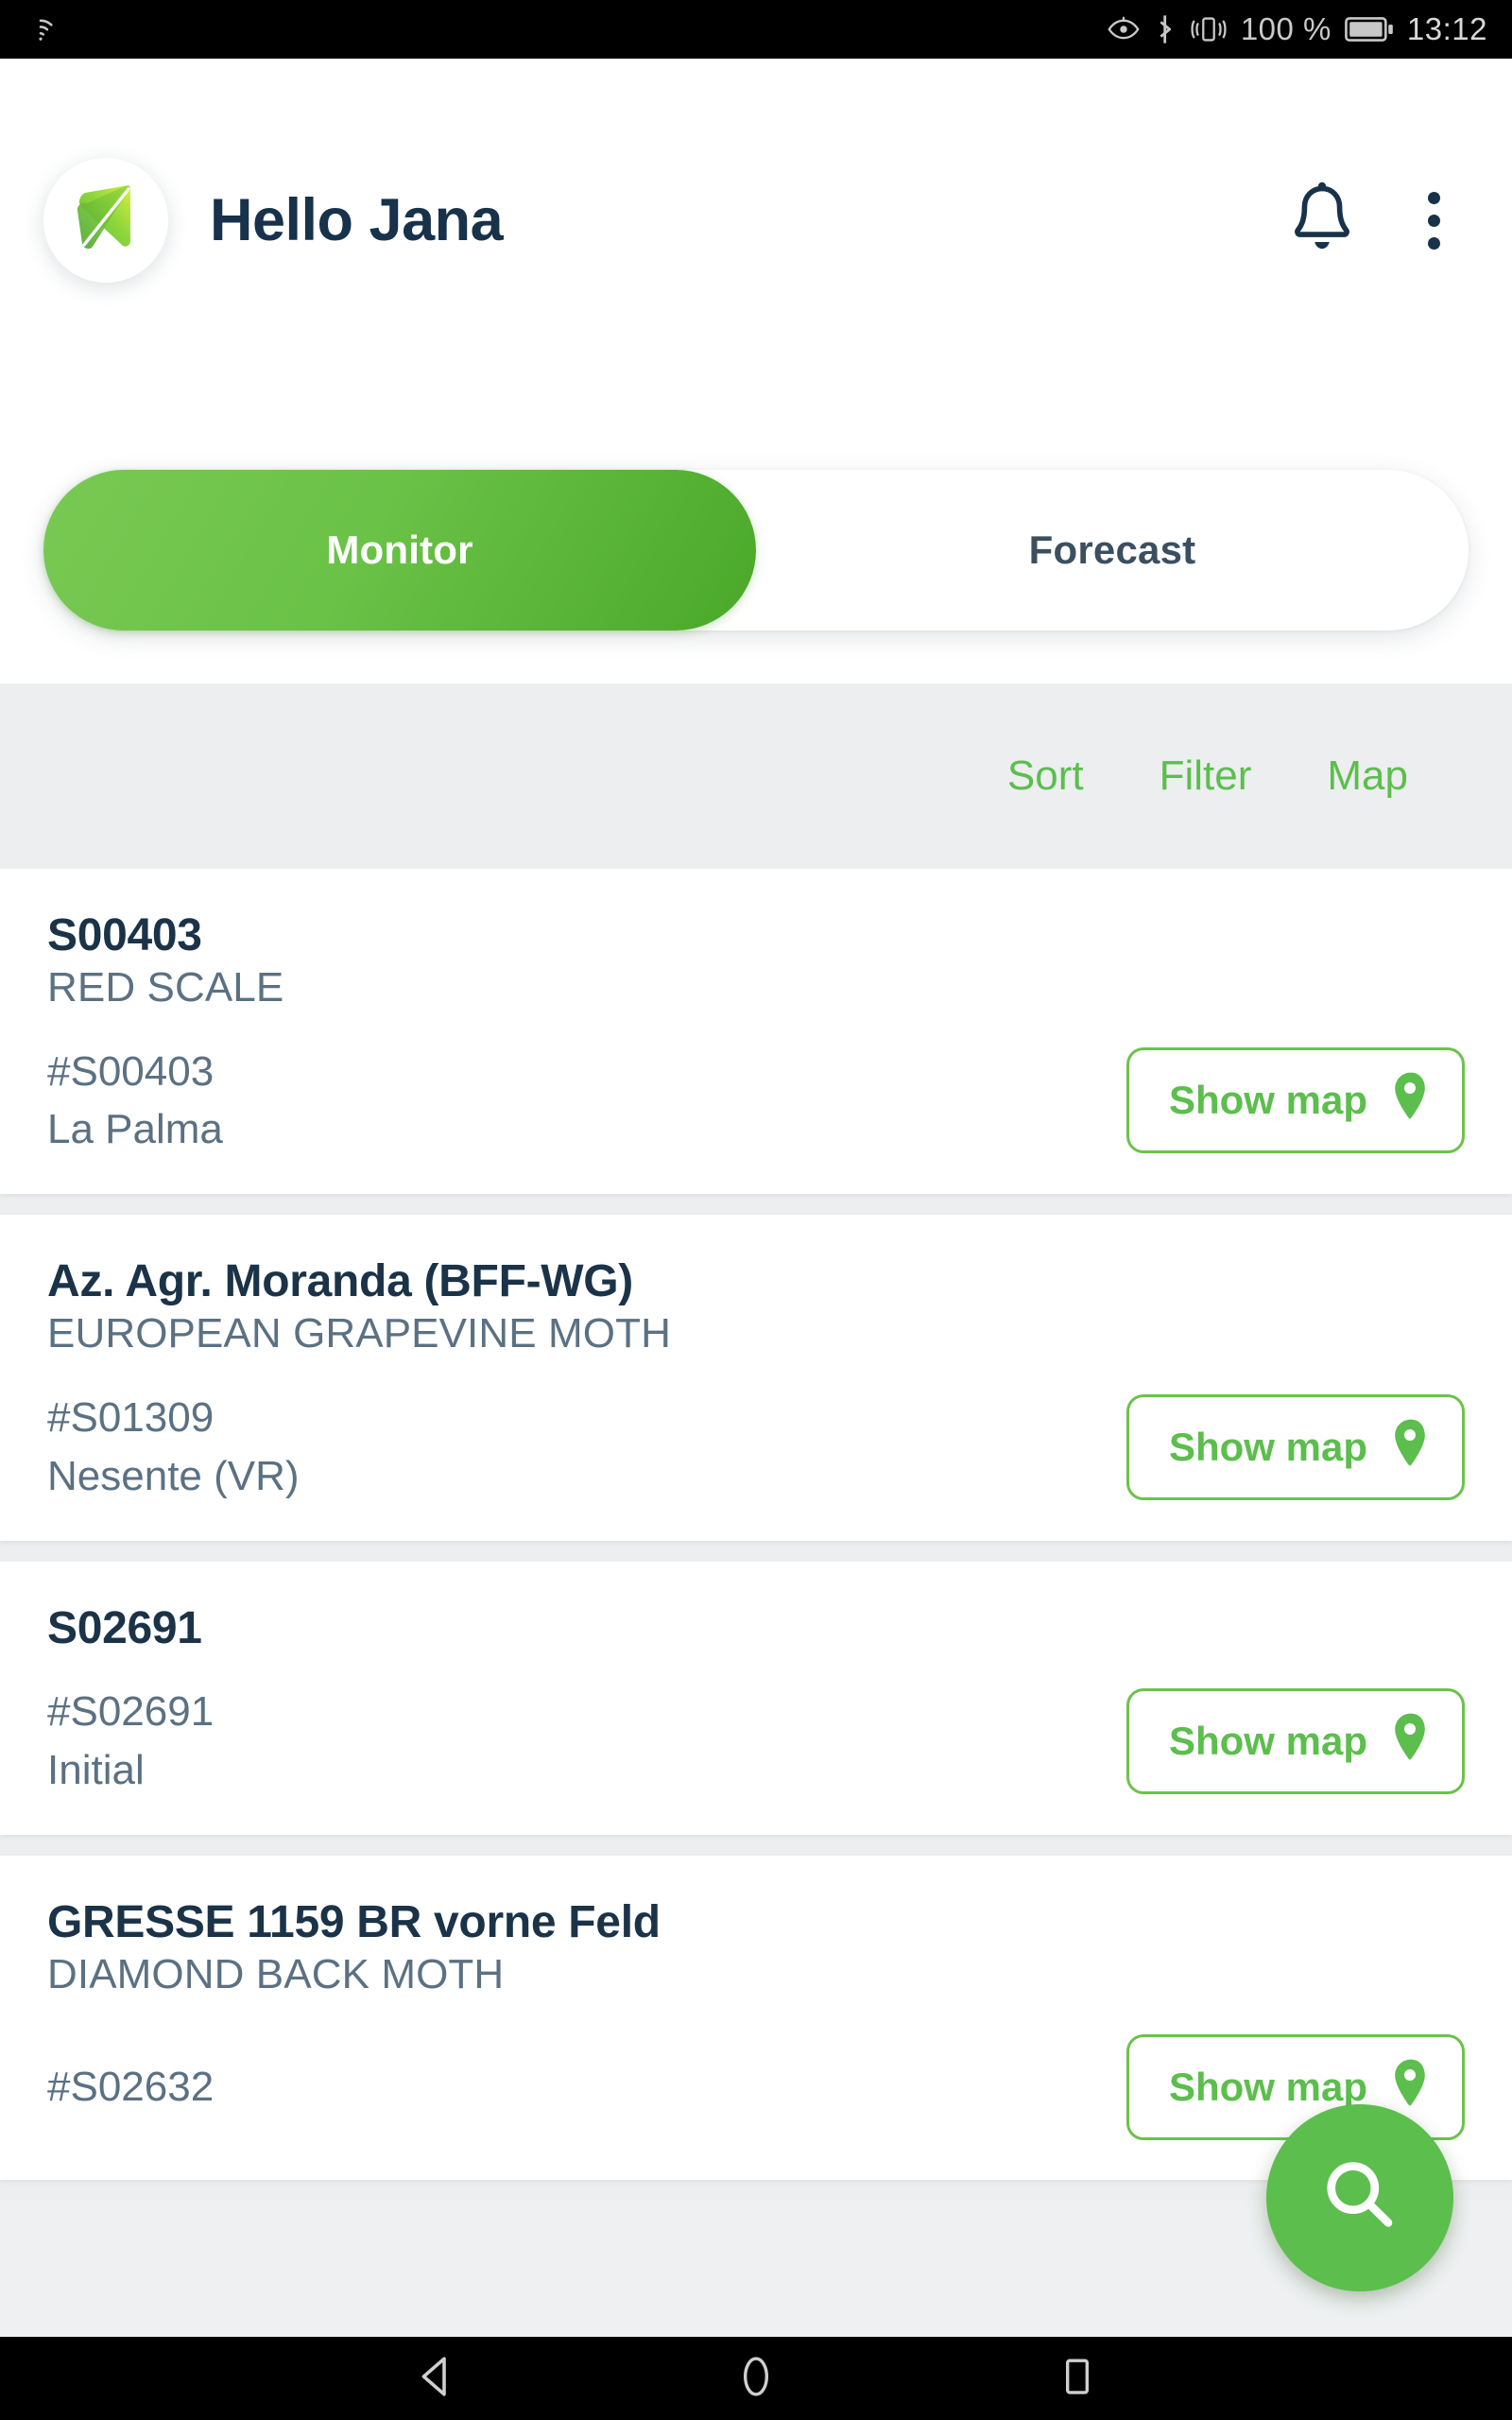  What do you see at coordinates (1165, 29) in the screenshot?
I see `bluetooth-icon` at bounding box center [1165, 29].